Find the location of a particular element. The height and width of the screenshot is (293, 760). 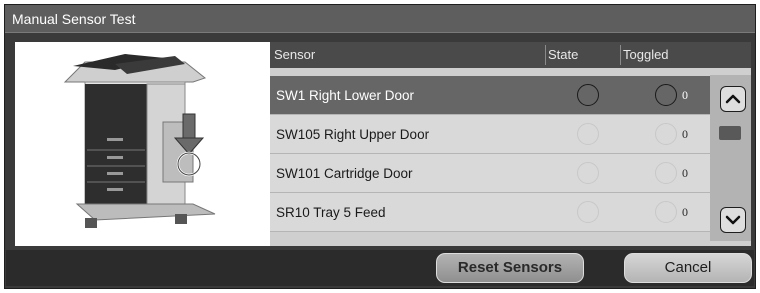

header-state: State is located at coordinates (563, 54).